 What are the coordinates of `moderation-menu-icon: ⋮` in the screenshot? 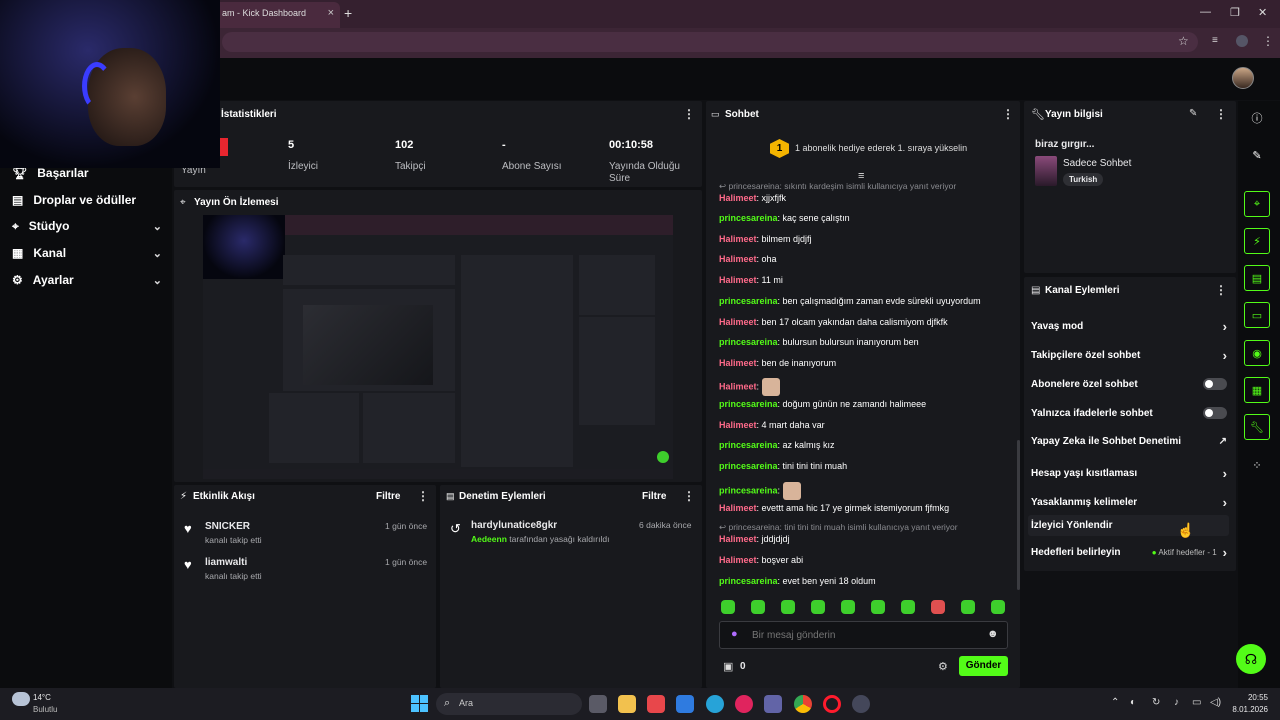 It's located at (689, 496).